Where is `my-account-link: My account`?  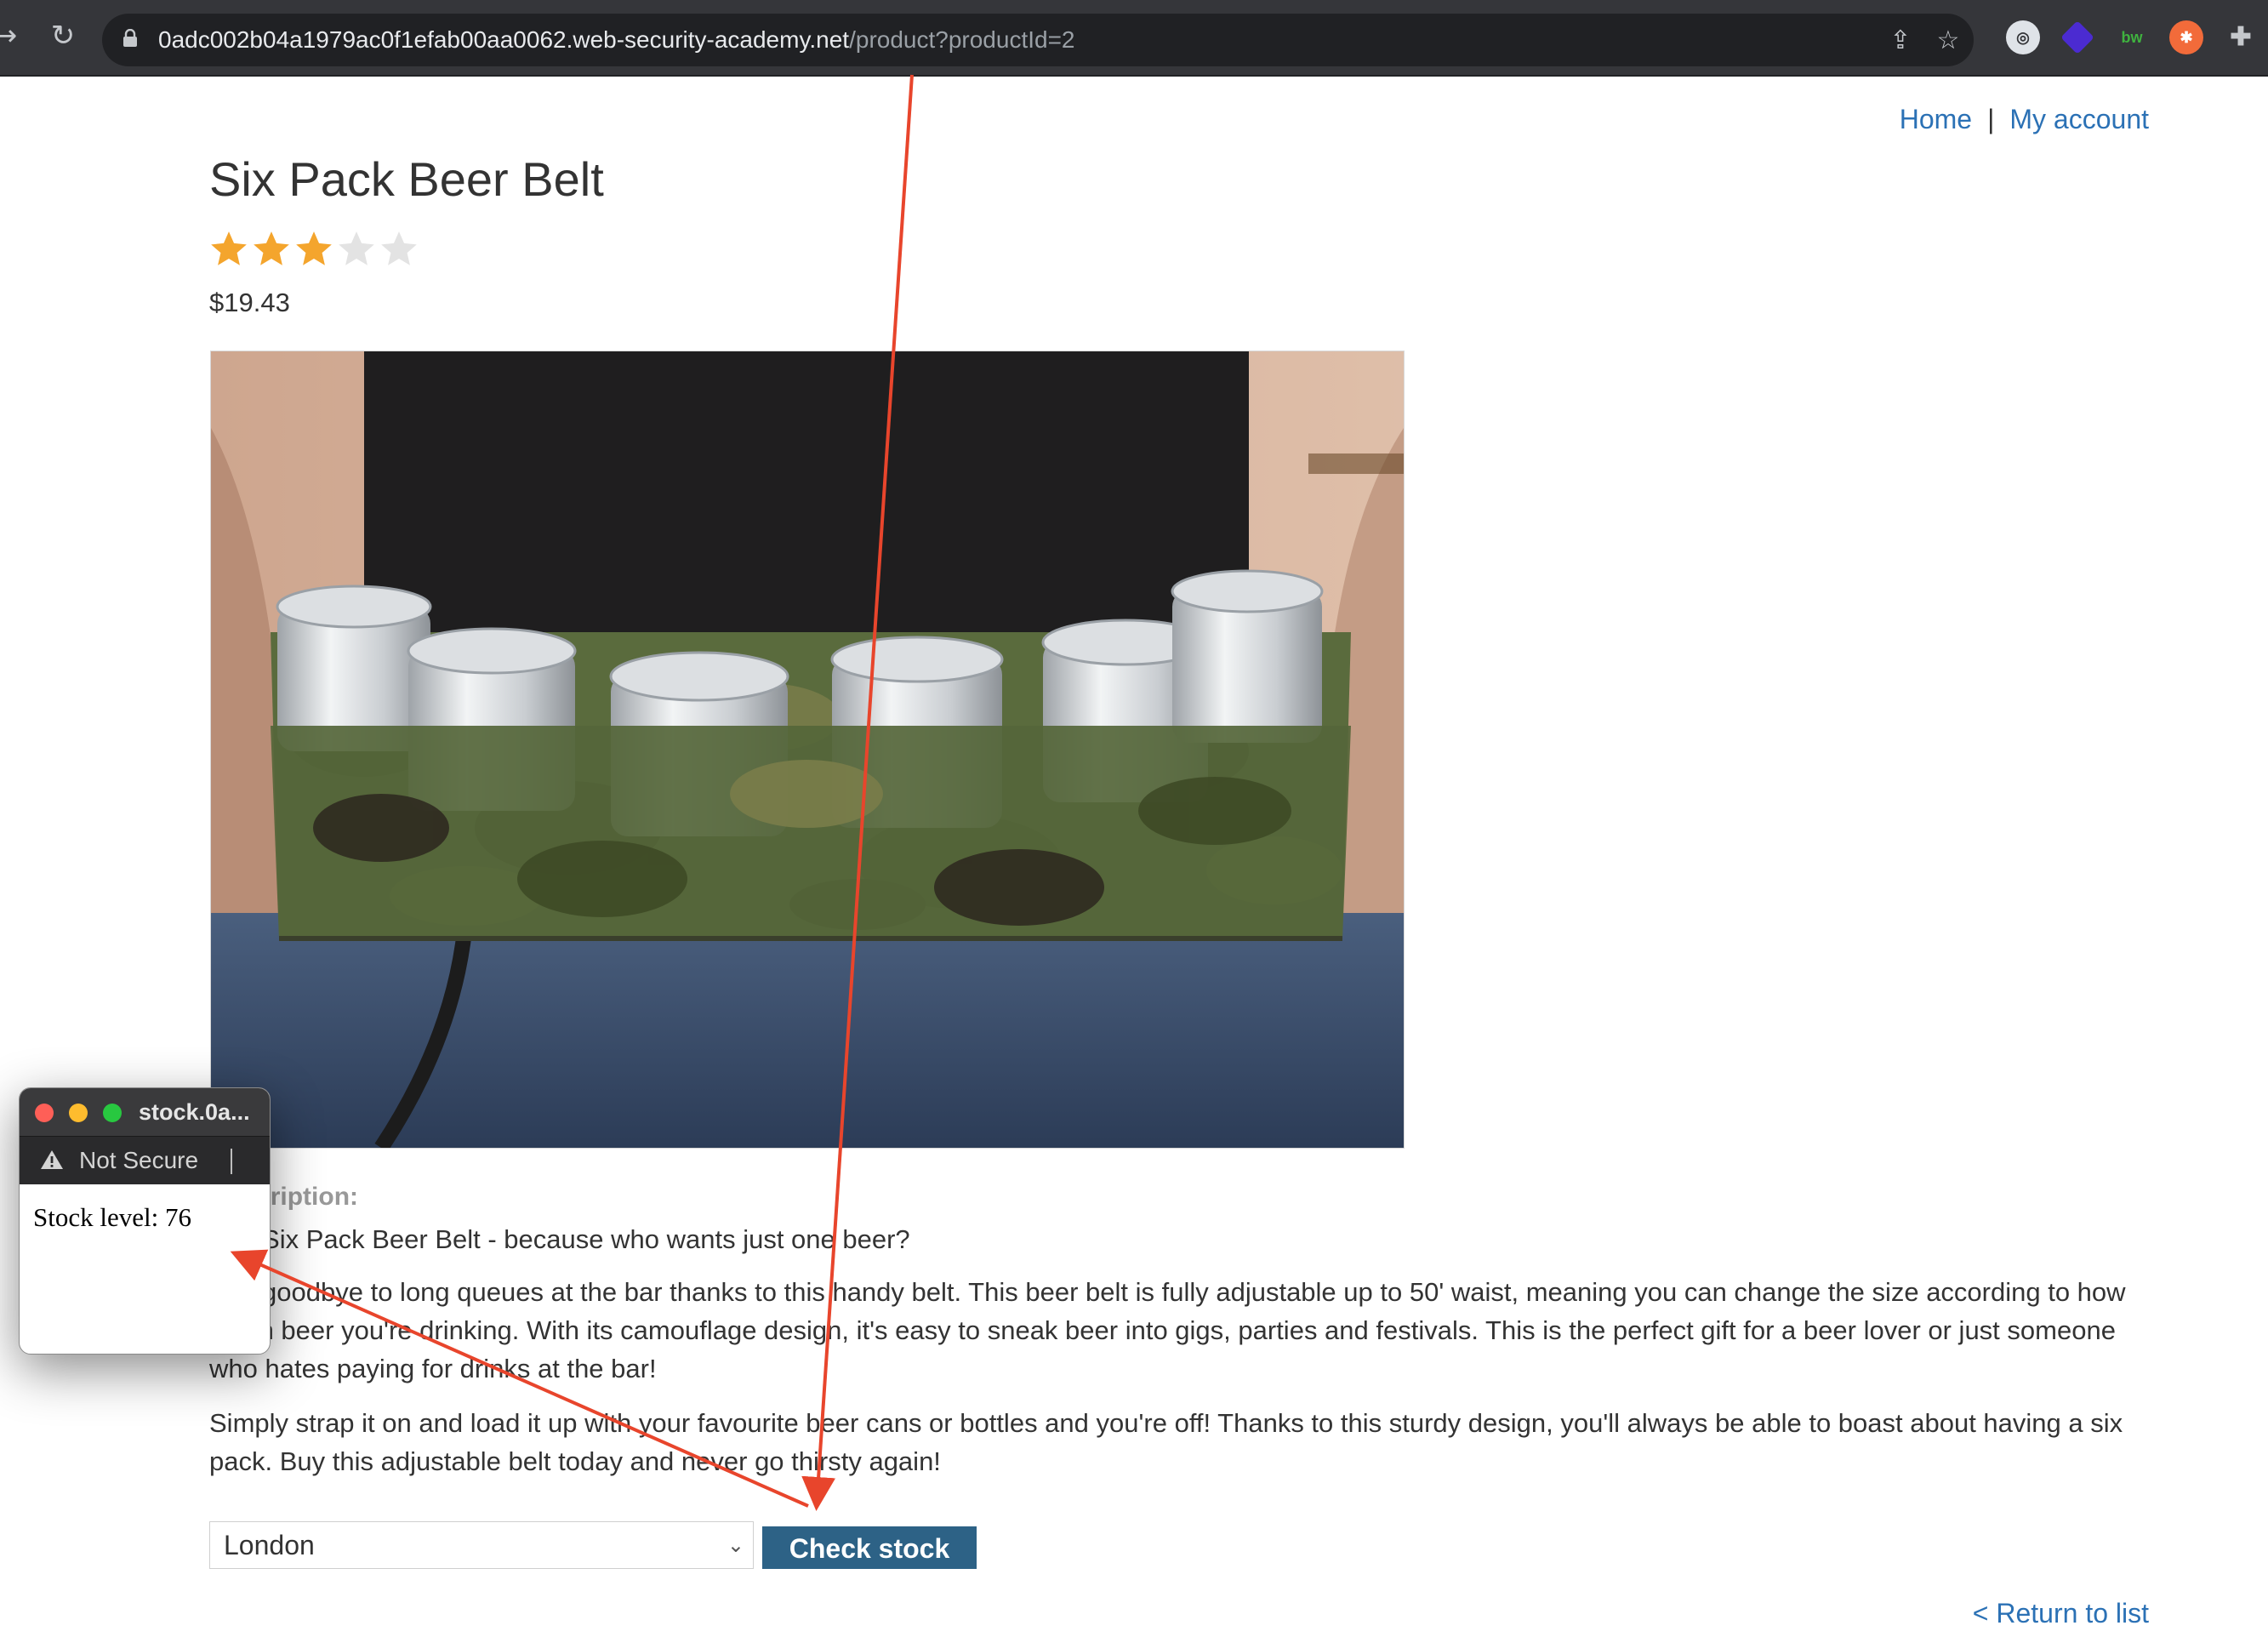
my-account-link: My account is located at coordinates (2079, 119).